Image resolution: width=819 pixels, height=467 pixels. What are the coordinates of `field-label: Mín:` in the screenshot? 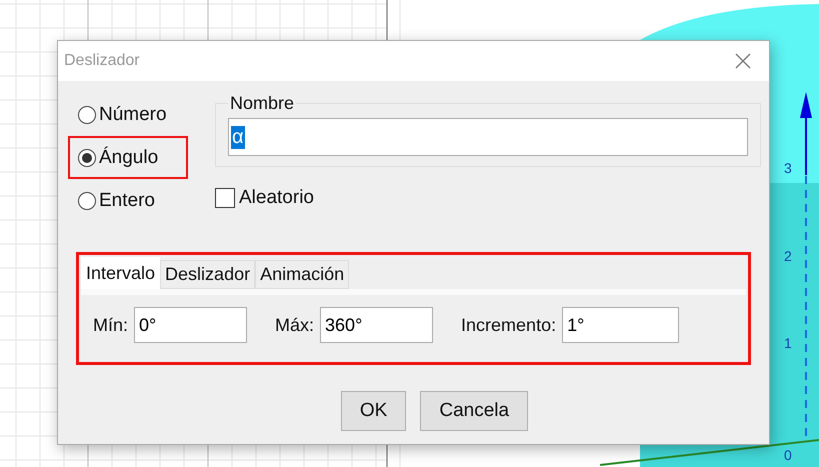 It's located at (110, 325).